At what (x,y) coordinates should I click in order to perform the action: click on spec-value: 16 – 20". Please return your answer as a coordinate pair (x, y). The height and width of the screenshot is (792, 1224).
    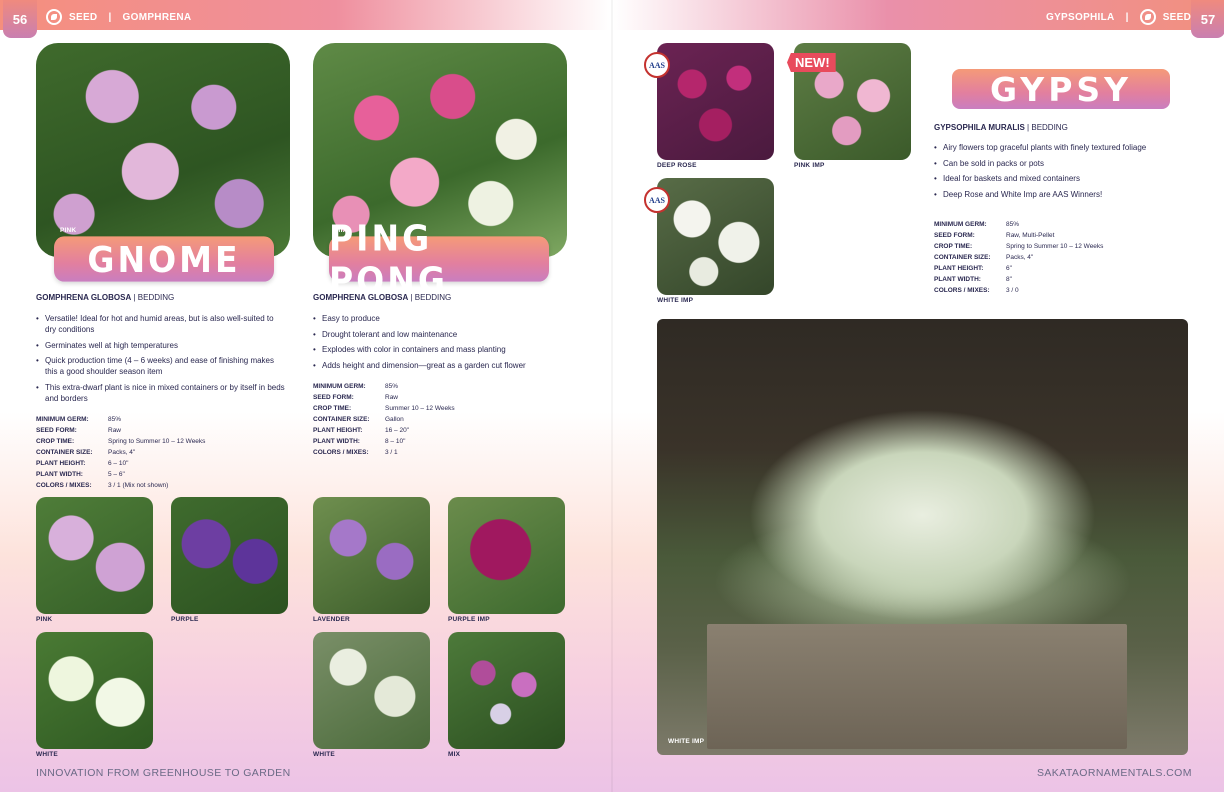
    Looking at the image, I should click on (397, 430).